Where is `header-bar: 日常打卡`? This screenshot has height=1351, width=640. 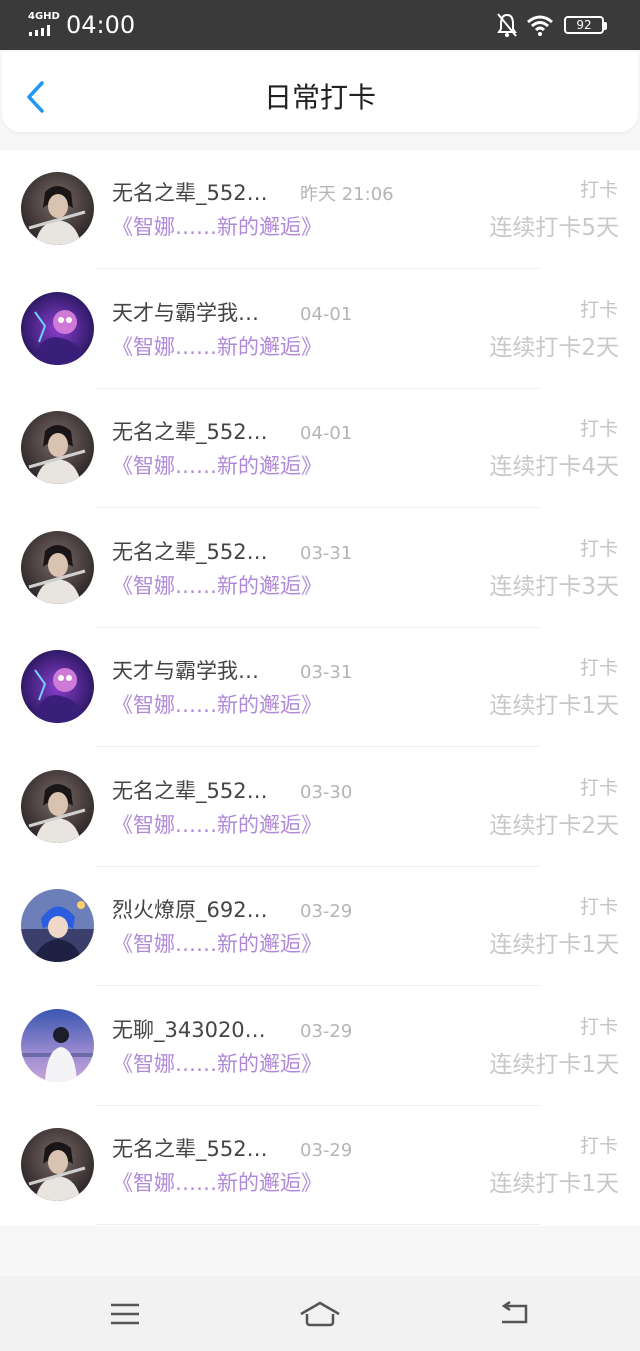
header-bar: 日常打卡 is located at coordinates (320, 92).